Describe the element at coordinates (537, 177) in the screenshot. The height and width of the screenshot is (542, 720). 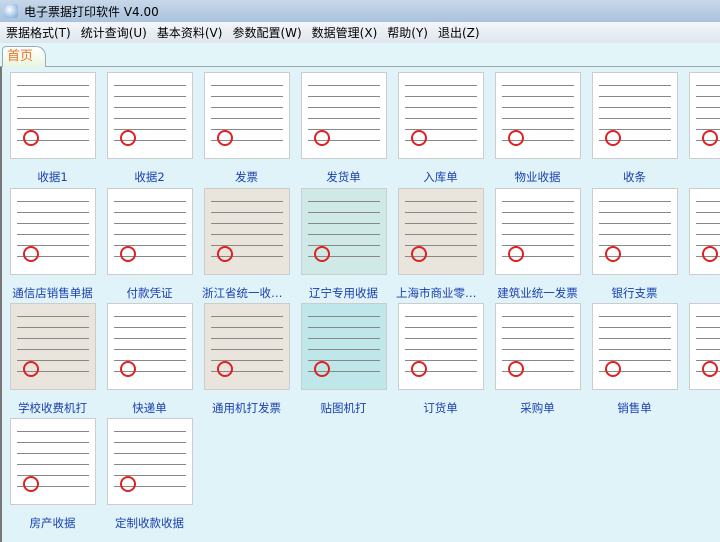
I see `template-label: 物业收据` at that location.